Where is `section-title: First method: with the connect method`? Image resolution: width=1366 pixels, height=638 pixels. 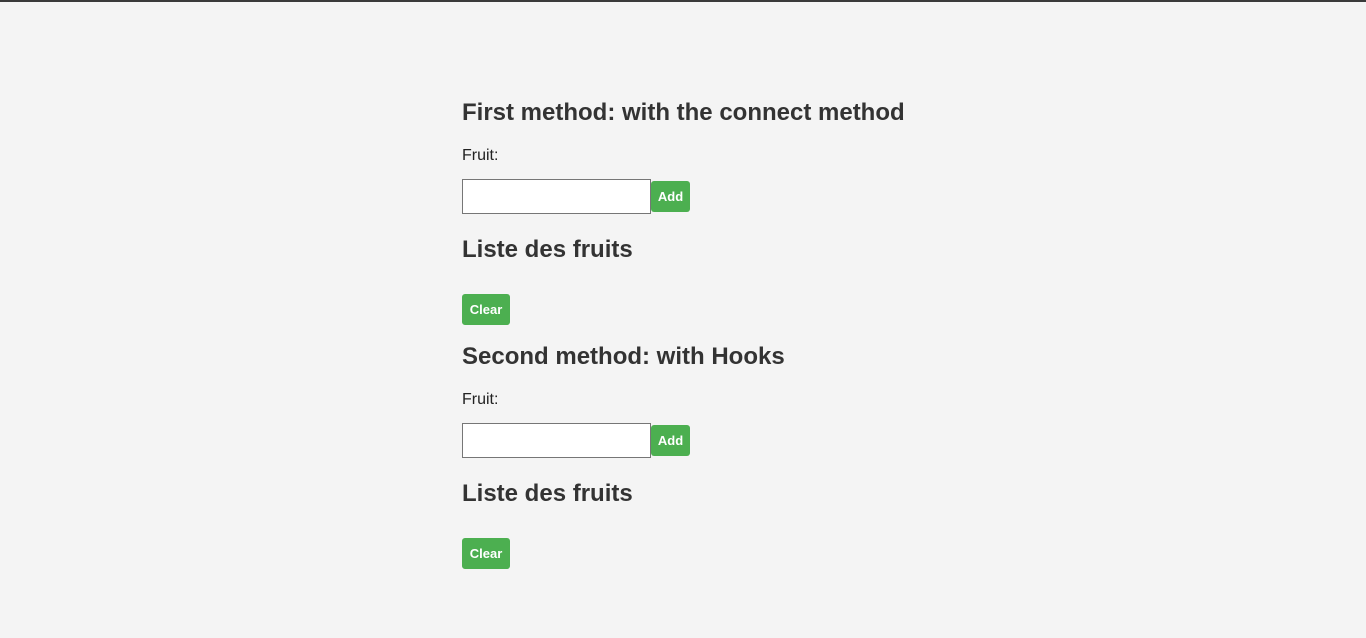
section-title: First method: with the connect method is located at coordinates (683, 112).